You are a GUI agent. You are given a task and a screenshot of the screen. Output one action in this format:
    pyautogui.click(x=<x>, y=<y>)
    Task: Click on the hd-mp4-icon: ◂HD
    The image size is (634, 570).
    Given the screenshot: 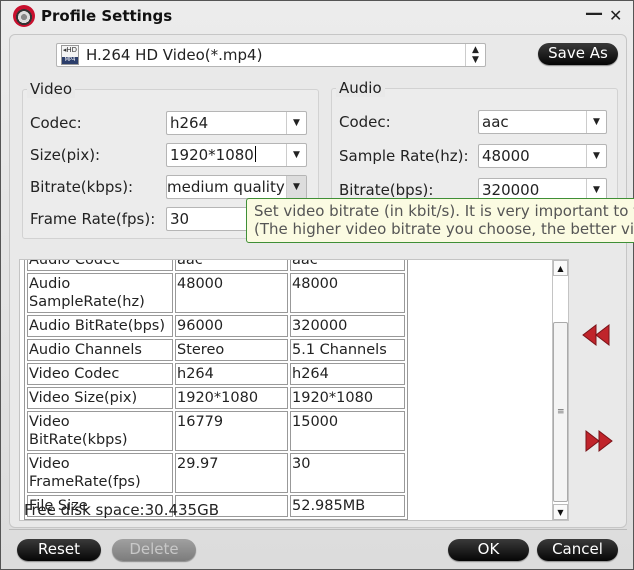 What is the action you would take?
    pyautogui.click(x=70, y=55)
    